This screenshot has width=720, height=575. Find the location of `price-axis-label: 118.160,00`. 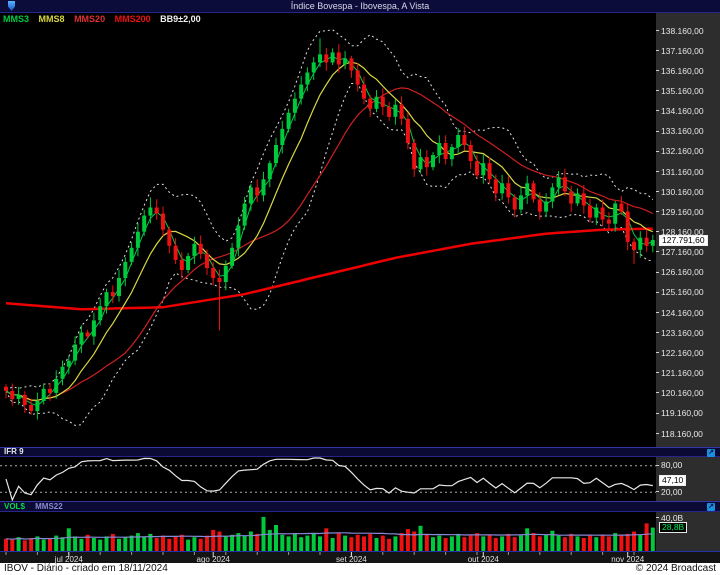

price-axis-label: 118.160,00 is located at coordinates (688, 434).